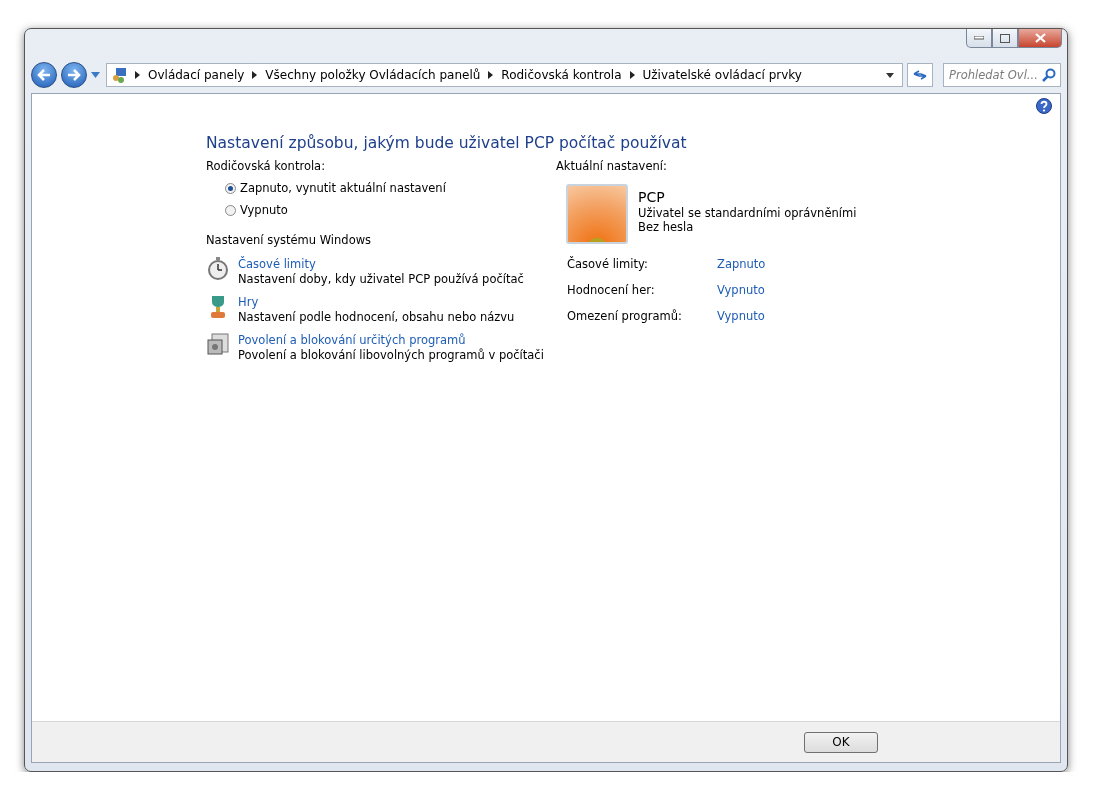  Describe the element at coordinates (722, 75) in the screenshot. I see `breadcrumb-item: Uživatelské ovládací prvky` at that location.